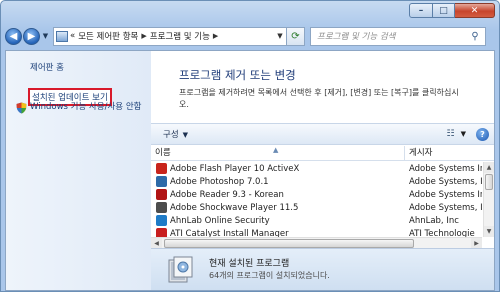  What do you see at coordinates (475, 36) in the screenshot?
I see `search-icon: ⚲` at bounding box center [475, 36].